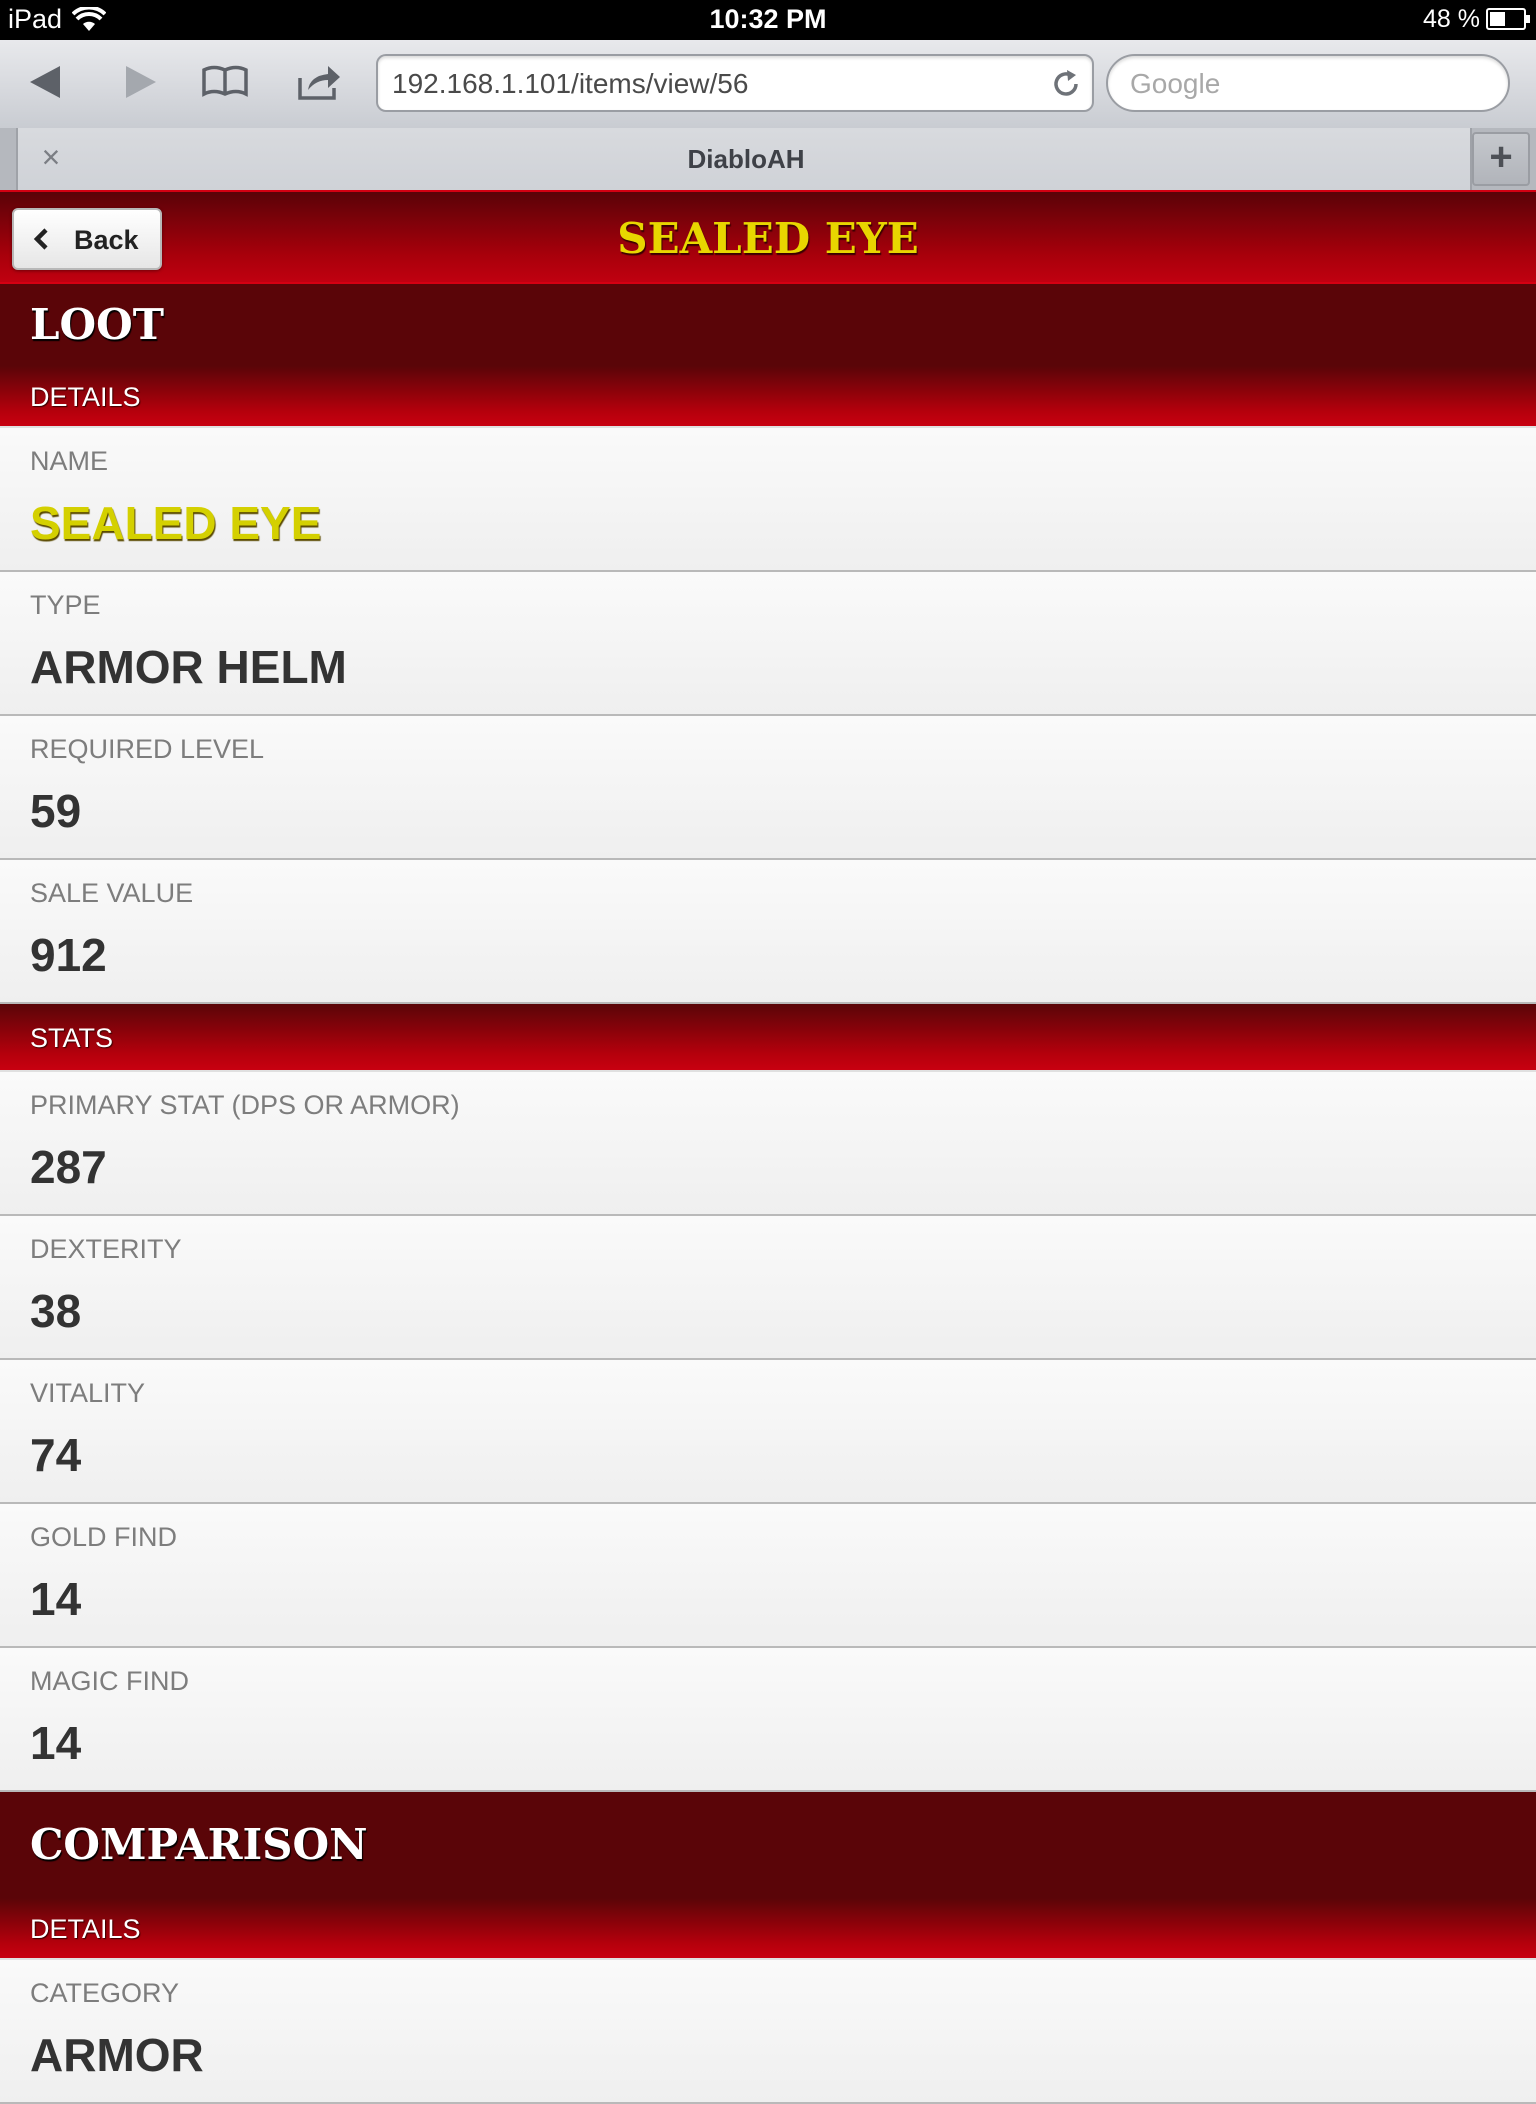 The height and width of the screenshot is (2104, 1536). What do you see at coordinates (570, 83) in the screenshot?
I see `url-text: 192.168.1.101/items/view/56` at bounding box center [570, 83].